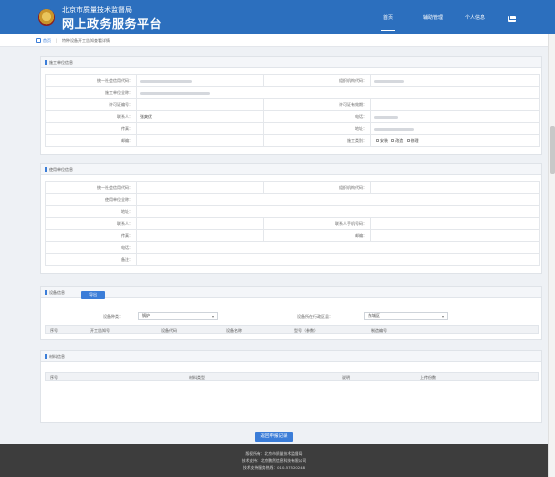 The width and height of the screenshot is (555, 477). What do you see at coordinates (338, 259) in the screenshot?
I see `remark-value` at bounding box center [338, 259].